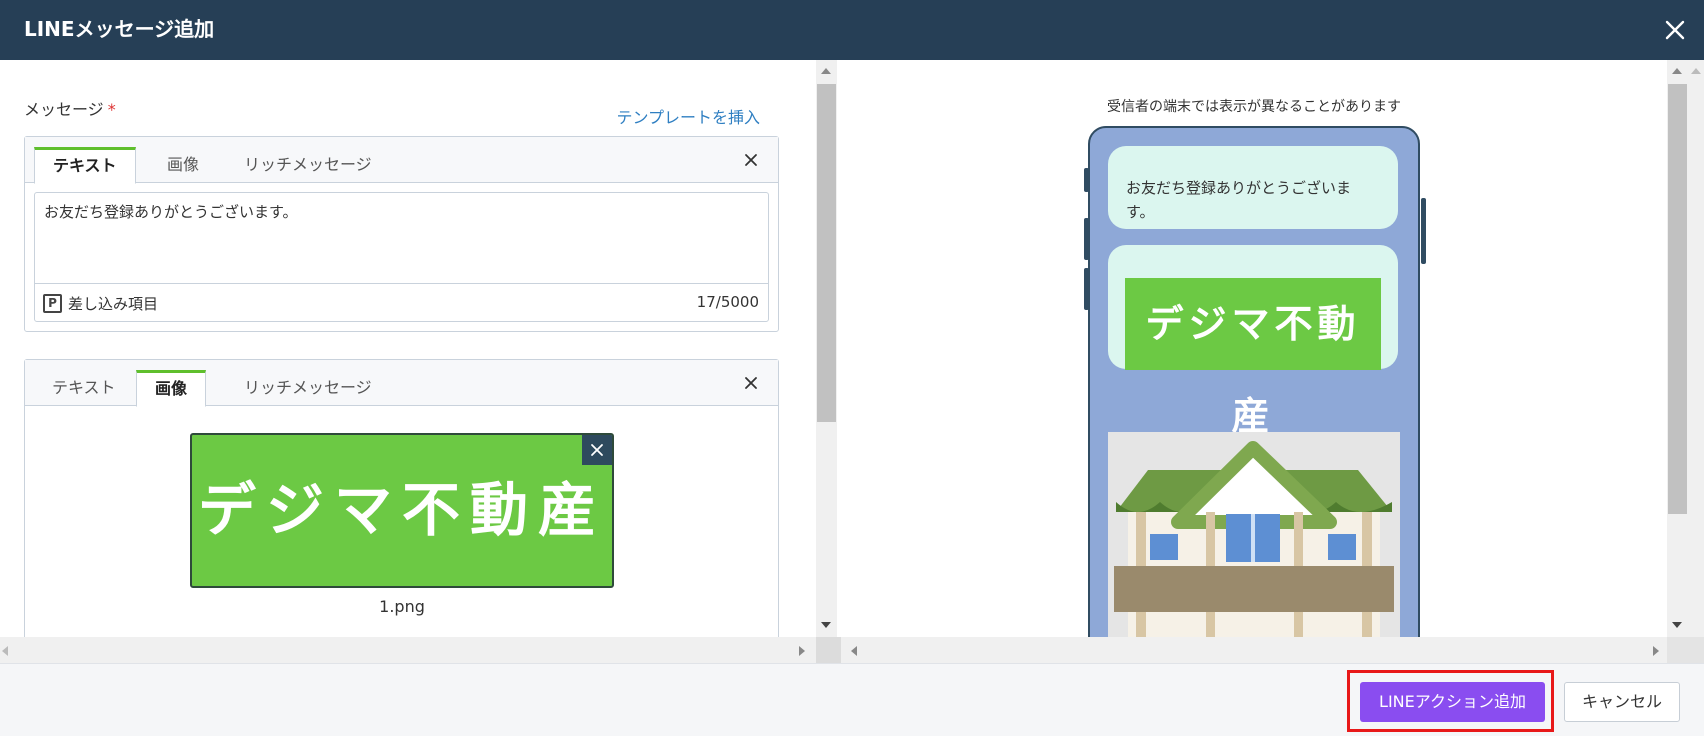 The width and height of the screenshot is (1704, 736). What do you see at coordinates (597, 450) in the screenshot?
I see `remove-image-icon` at bounding box center [597, 450].